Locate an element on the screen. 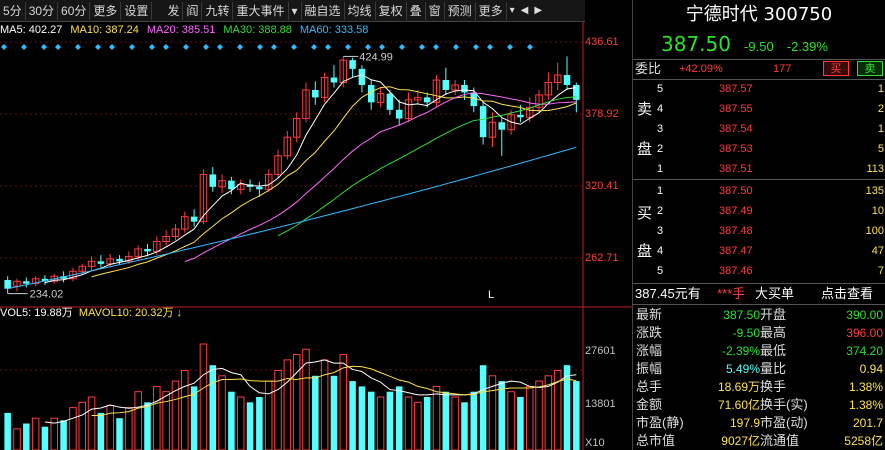  toolbar-arrow-icon: ◀ is located at coordinates (525, 10).